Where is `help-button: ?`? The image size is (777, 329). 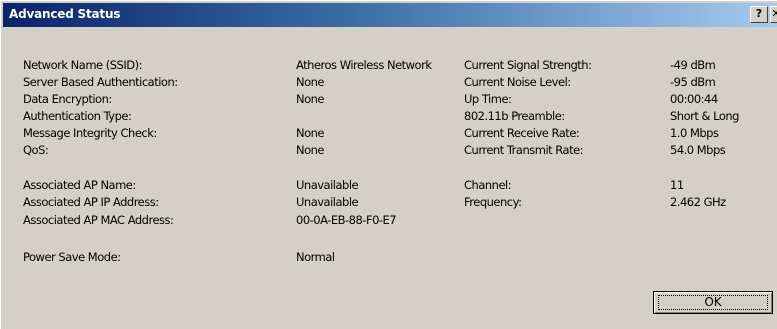
help-button: ? is located at coordinates (759, 14).